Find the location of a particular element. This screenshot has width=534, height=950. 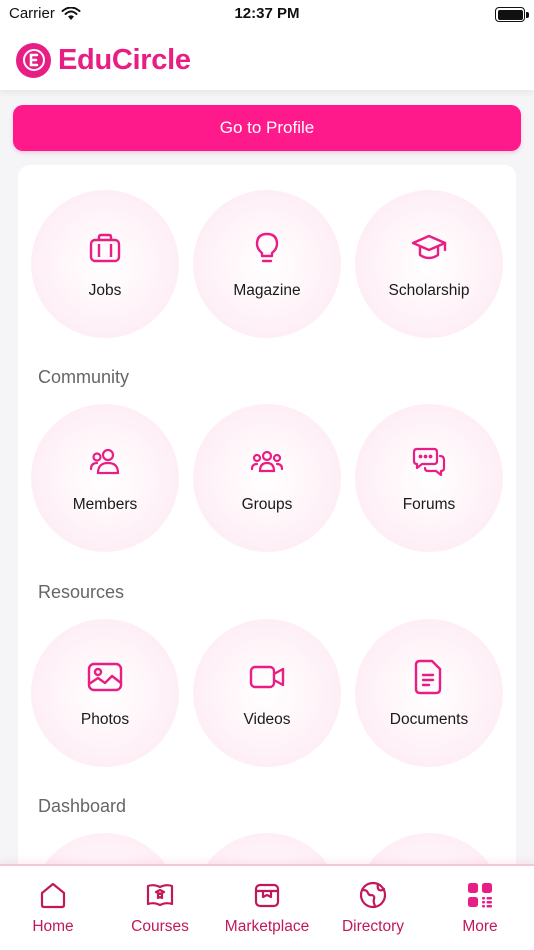

section-title-community: Community is located at coordinates (84, 377).